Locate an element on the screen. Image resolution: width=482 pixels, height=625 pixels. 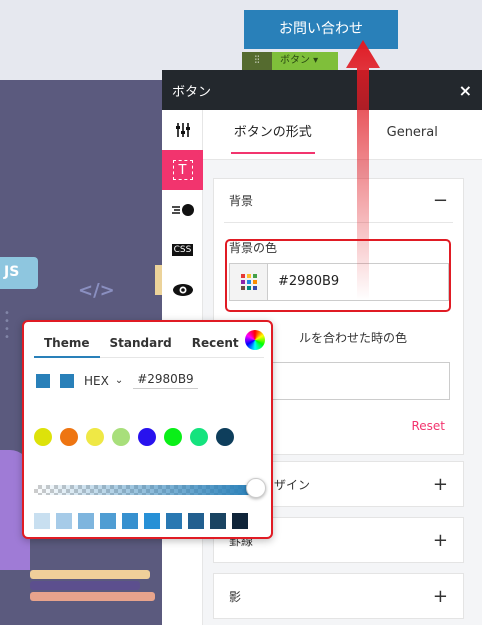
code-badge: </> is located at coordinates (96, 290).